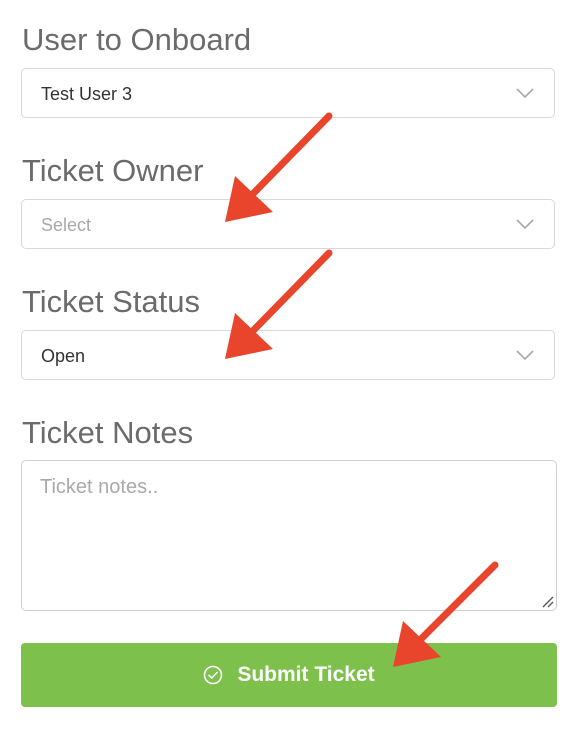  I want to click on ticket-notes-label: Ticket Notes, so click(108, 432).